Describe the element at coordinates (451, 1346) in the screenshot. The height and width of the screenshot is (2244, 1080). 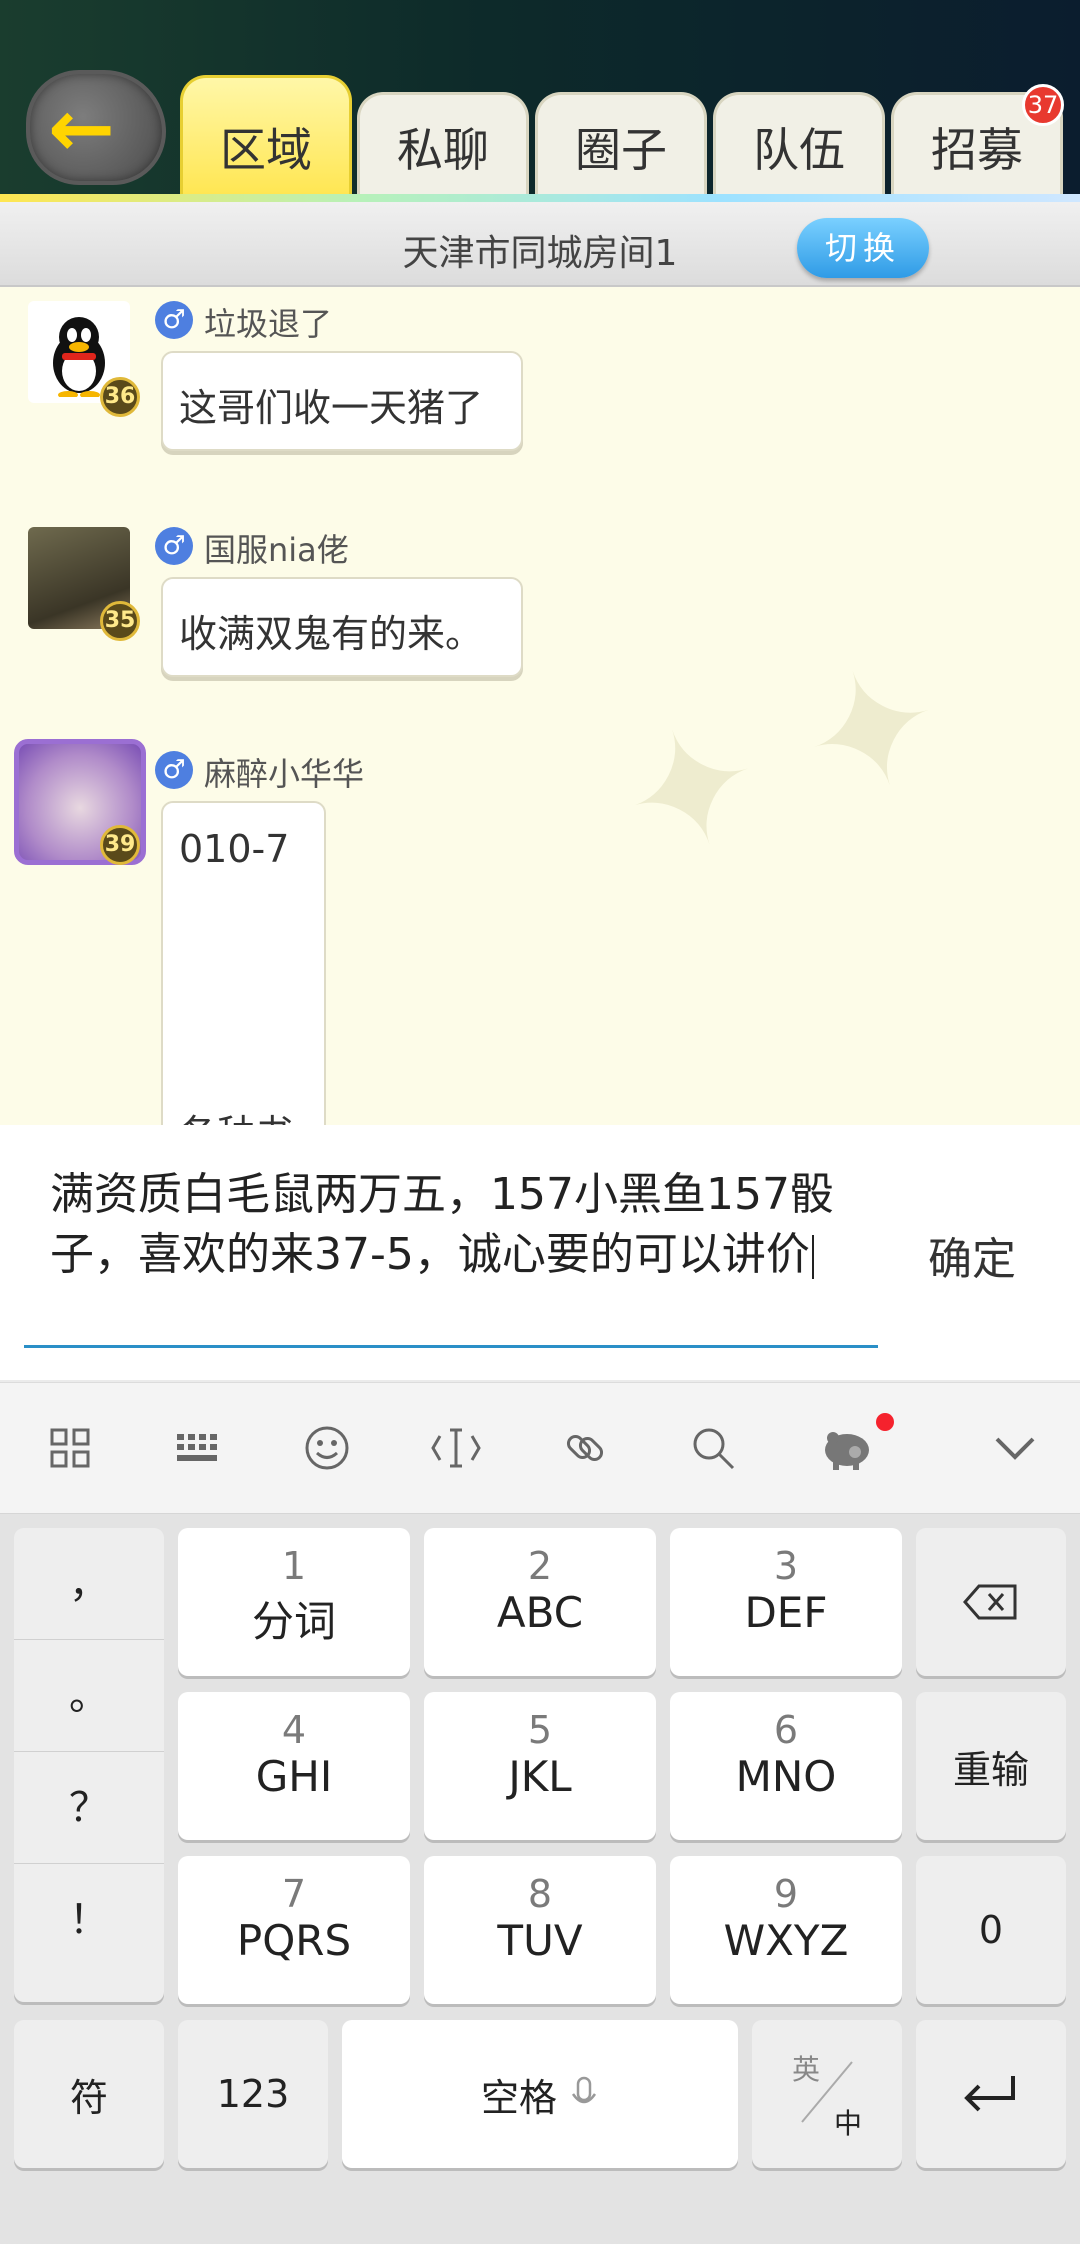
I see `input-underline` at that location.